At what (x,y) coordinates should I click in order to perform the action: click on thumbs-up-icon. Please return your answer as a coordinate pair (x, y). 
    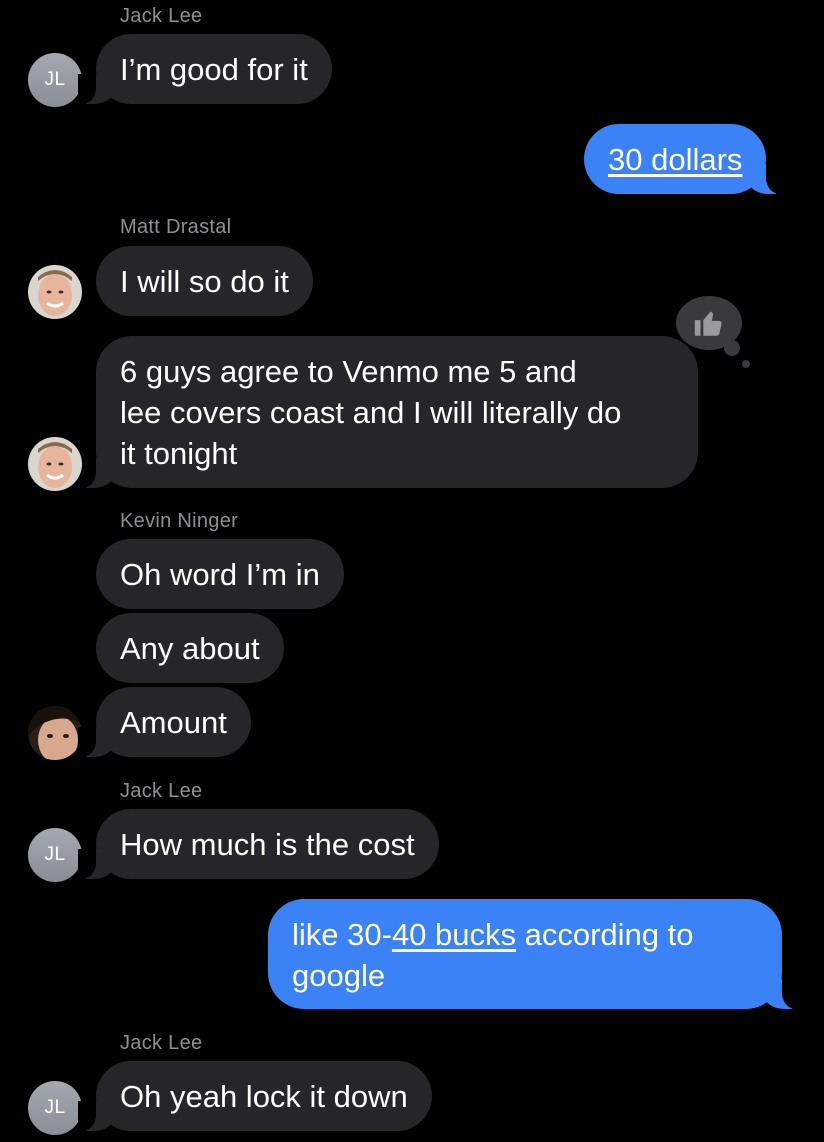
    Looking at the image, I should click on (708, 323).